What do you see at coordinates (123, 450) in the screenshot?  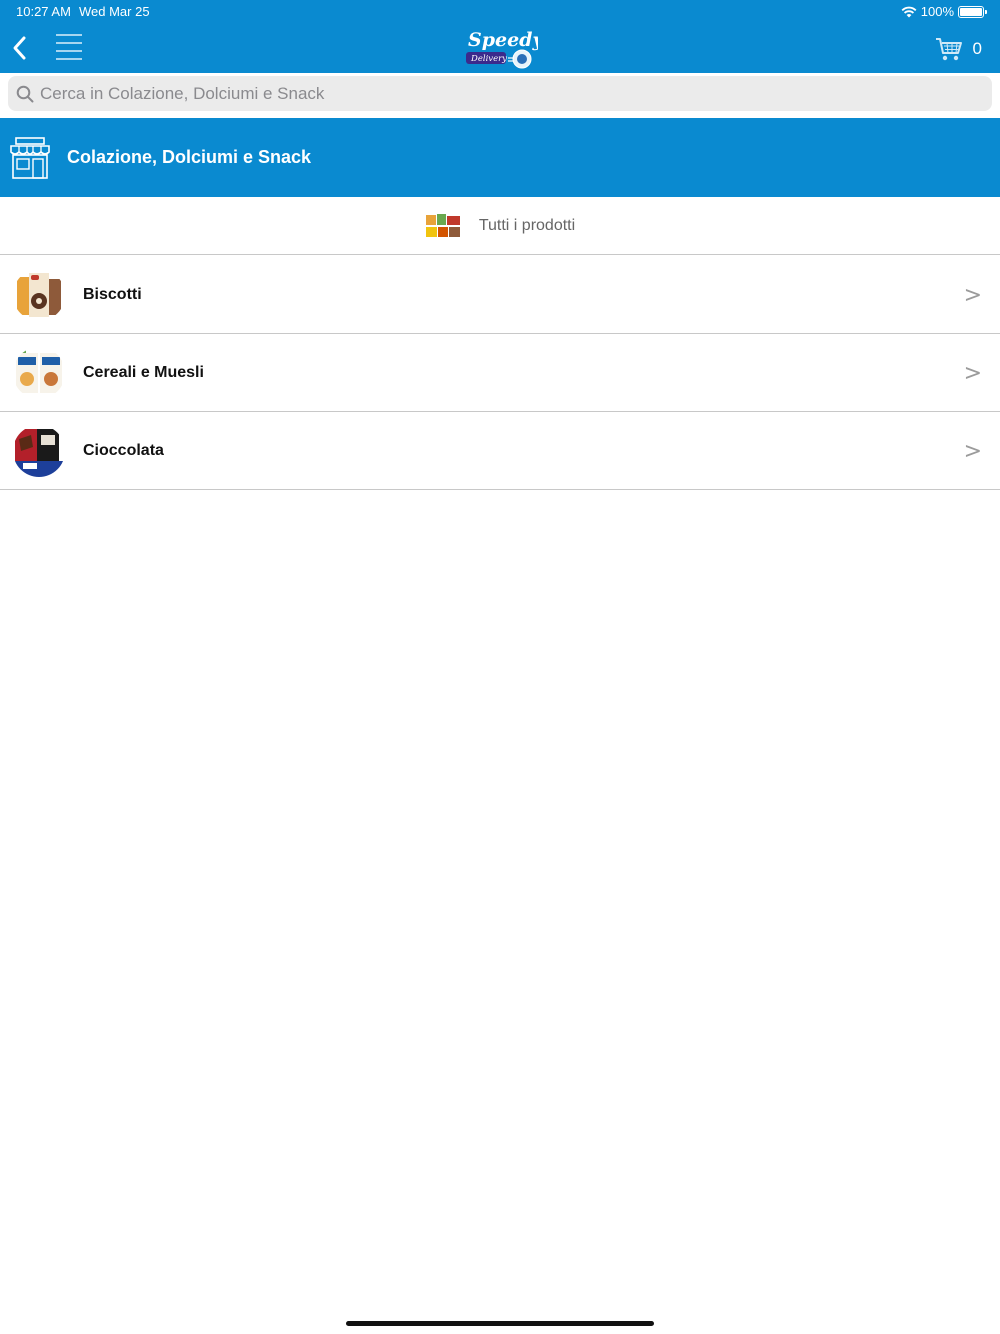 I see `list-item-label: Cioccolata` at bounding box center [123, 450].